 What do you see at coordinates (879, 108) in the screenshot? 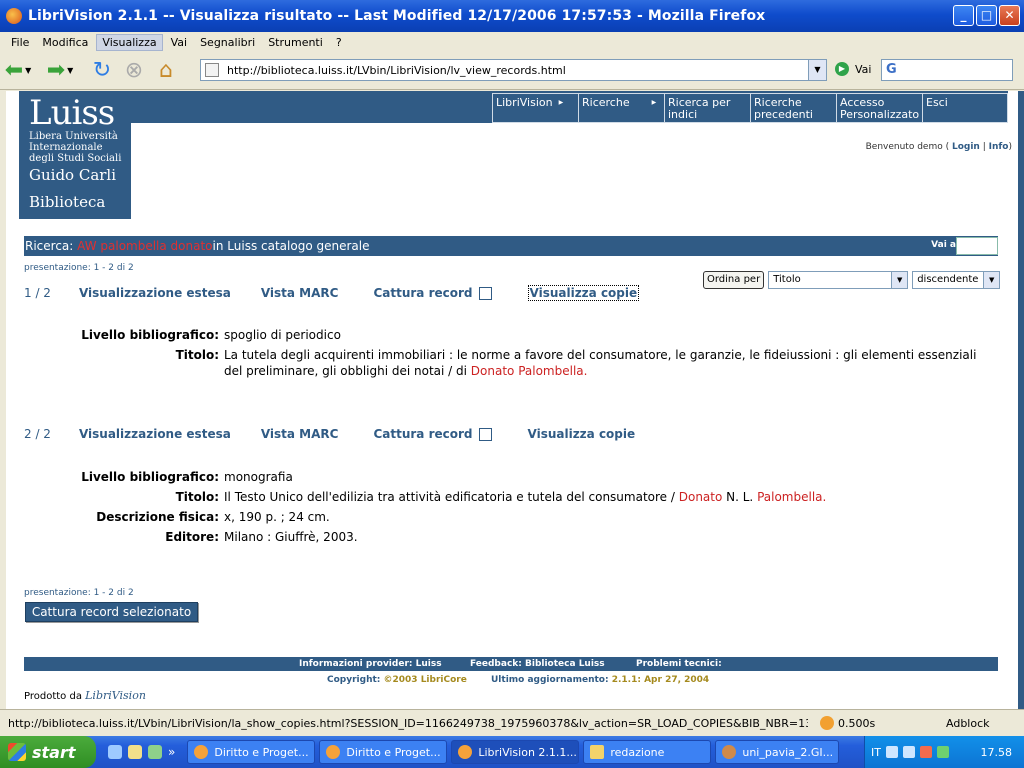
I see `nav-accesso-personalizzato: Accesso Personalizzato` at bounding box center [879, 108].